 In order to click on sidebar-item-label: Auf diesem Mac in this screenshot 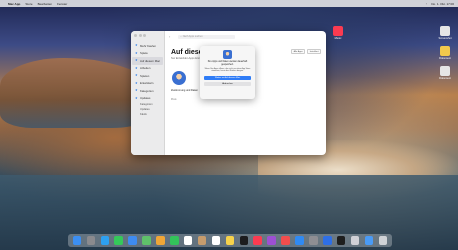, I will do `click(150, 60)`.